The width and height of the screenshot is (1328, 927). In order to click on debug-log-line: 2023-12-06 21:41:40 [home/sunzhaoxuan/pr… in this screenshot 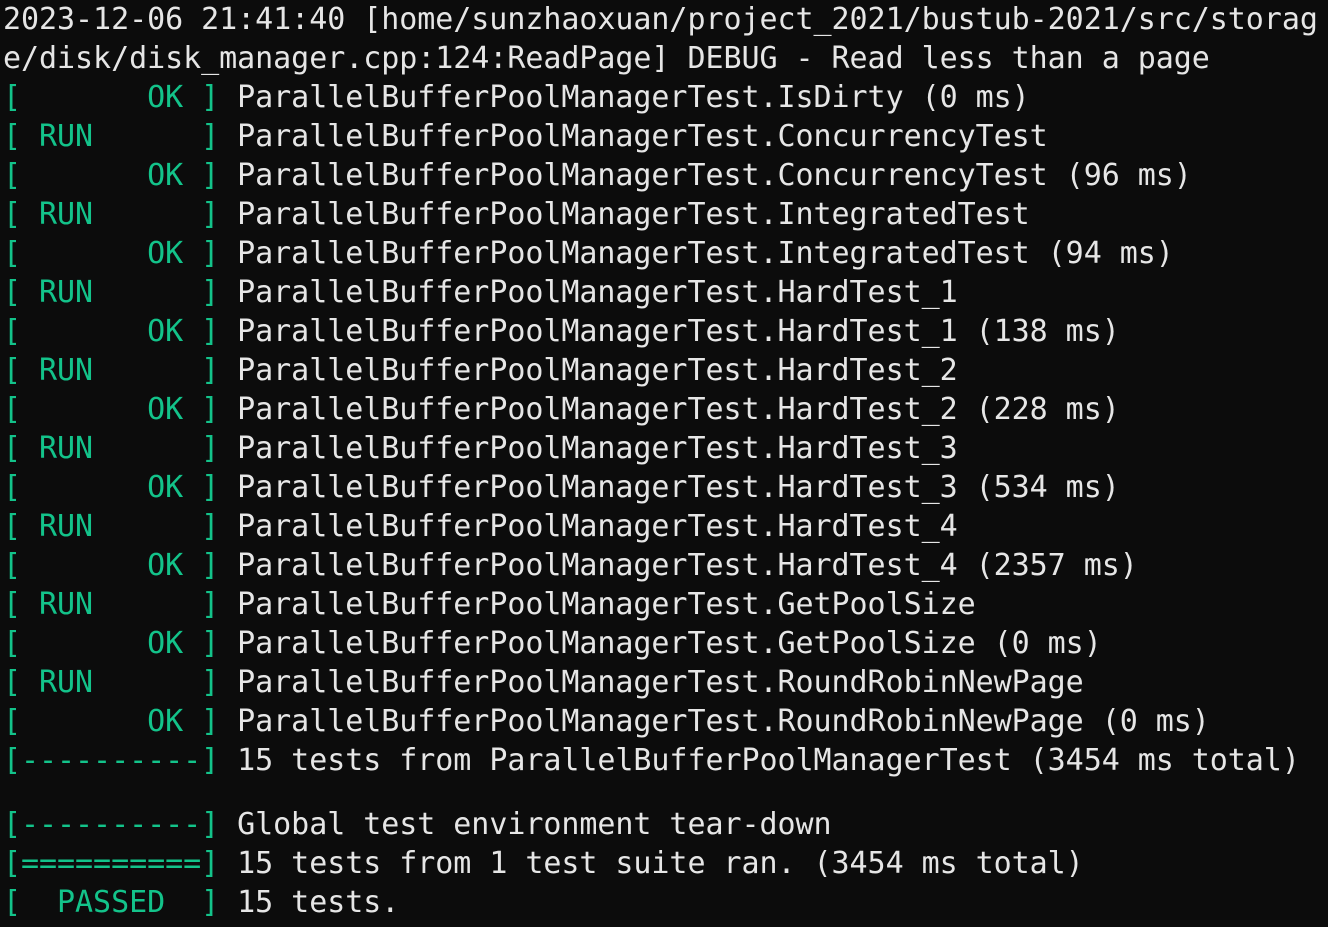, I will do `click(665, 19)`.